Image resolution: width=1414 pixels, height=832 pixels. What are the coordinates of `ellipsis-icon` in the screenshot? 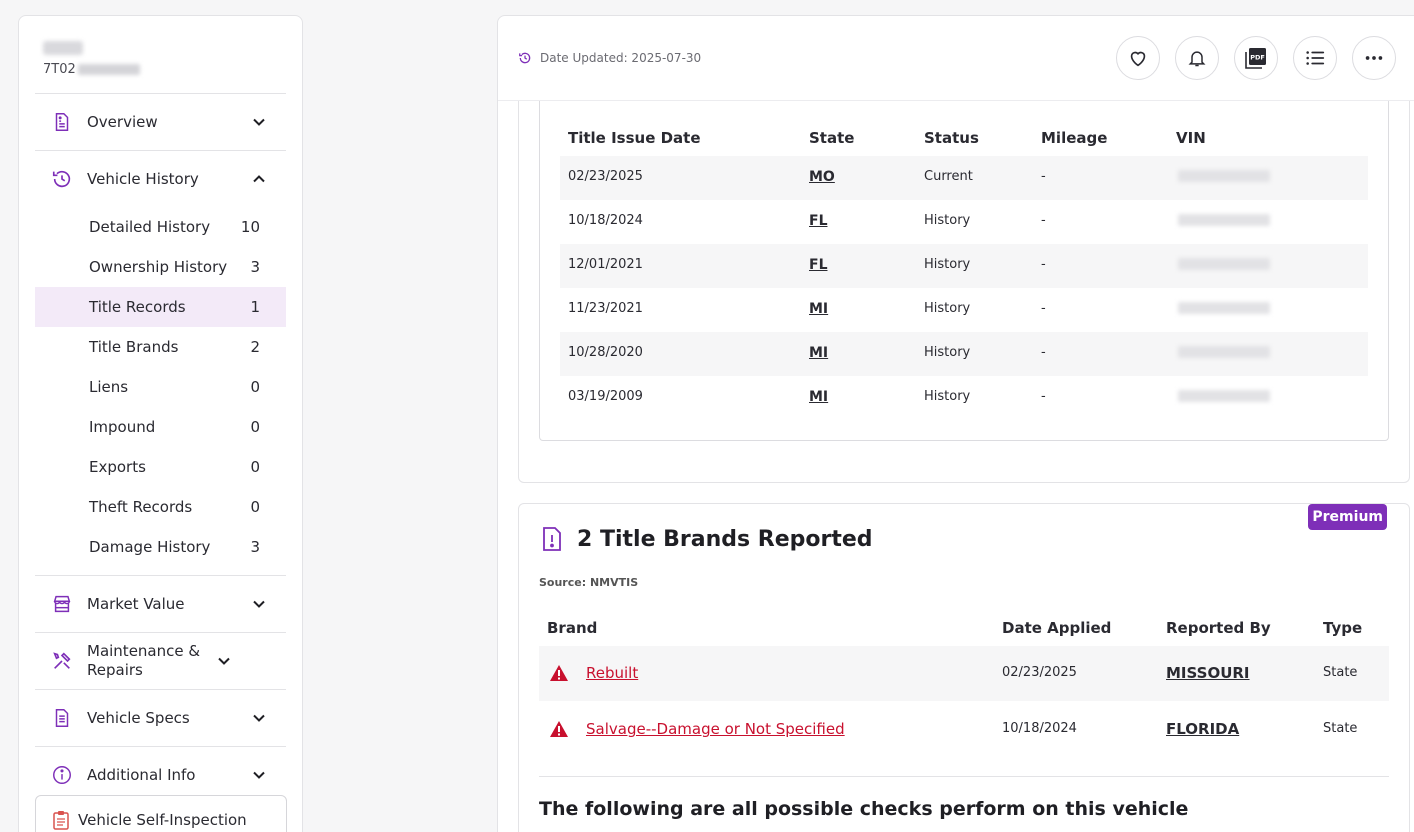 It's located at (1374, 58).